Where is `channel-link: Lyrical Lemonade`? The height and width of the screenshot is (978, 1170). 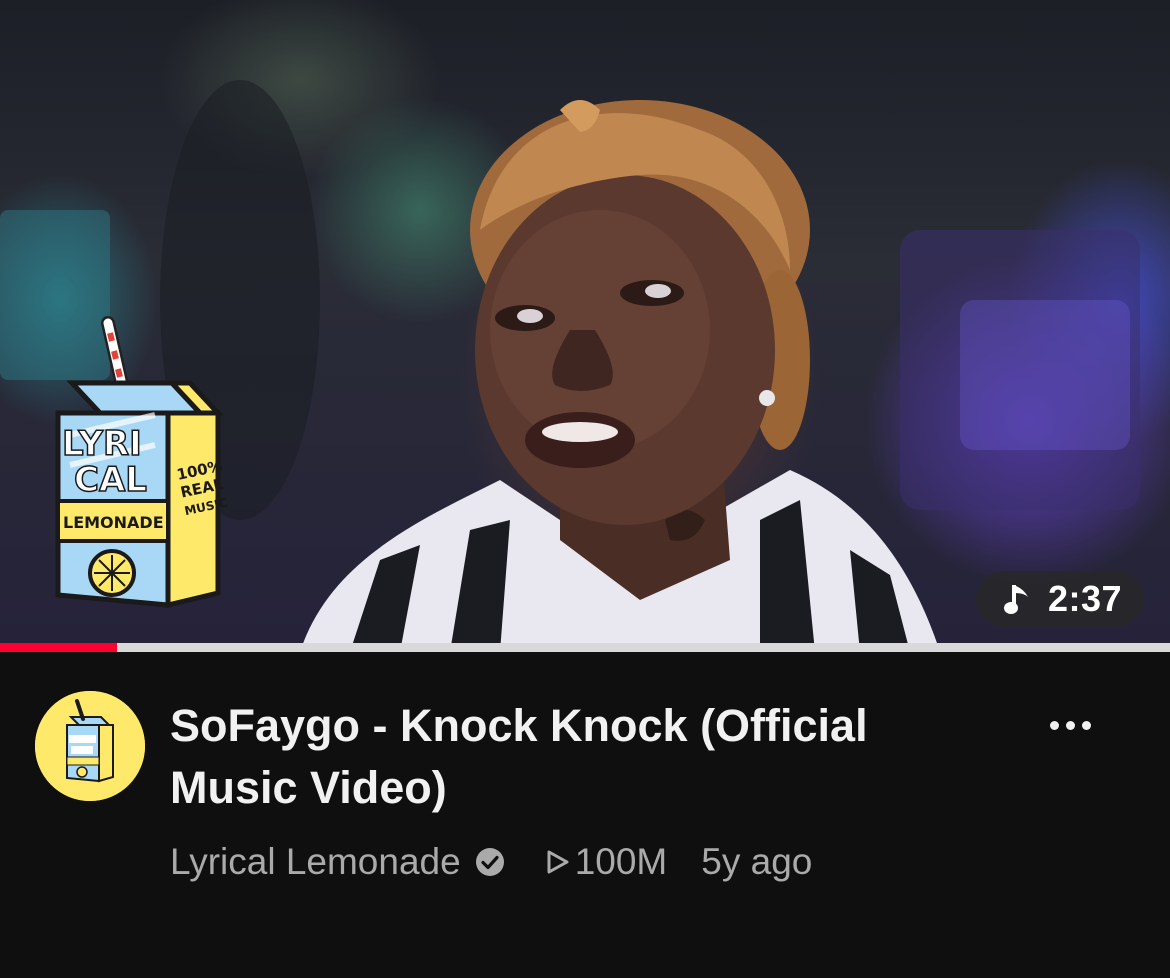
channel-link: Lyrical Lemonade is located at coordinates (337, 862).